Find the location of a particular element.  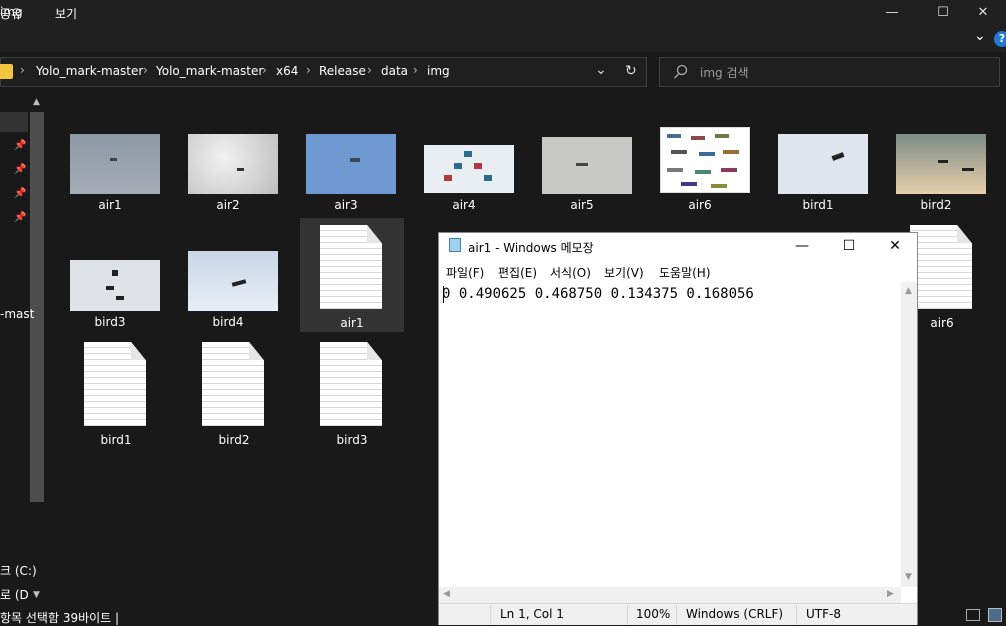

notepad-minimize-button: — is located at coordinates (802, 247).